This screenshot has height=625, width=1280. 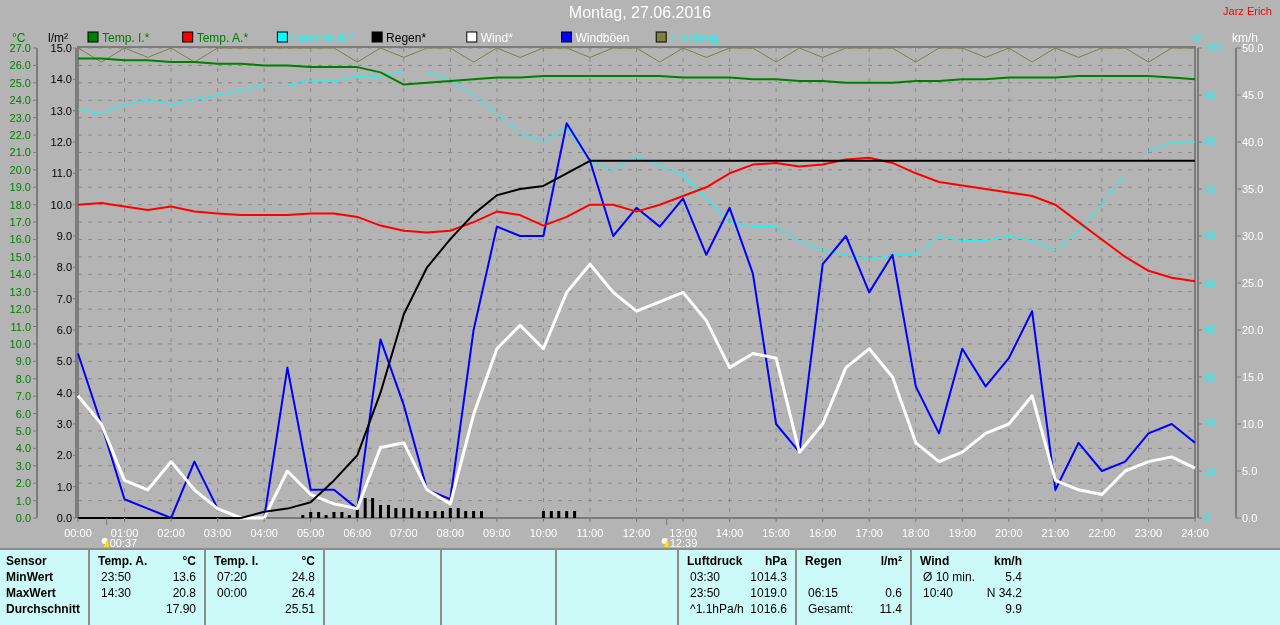 What do you see at coordinates (404, 533) in the screenshot?
I see `axis-label: 07:00` at bounding box center [404, 533].